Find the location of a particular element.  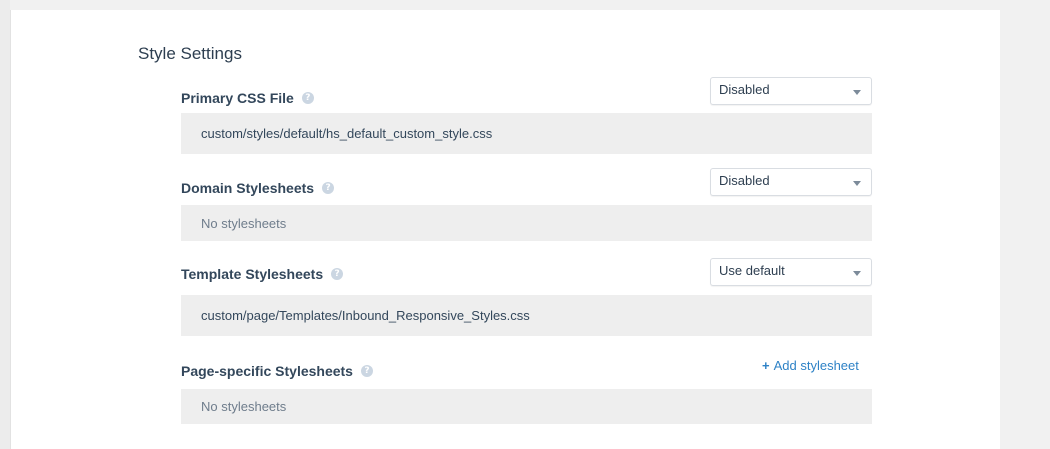

domain-stylesheets-dropdown-value: Disabled is located at coordinates (744, 180).